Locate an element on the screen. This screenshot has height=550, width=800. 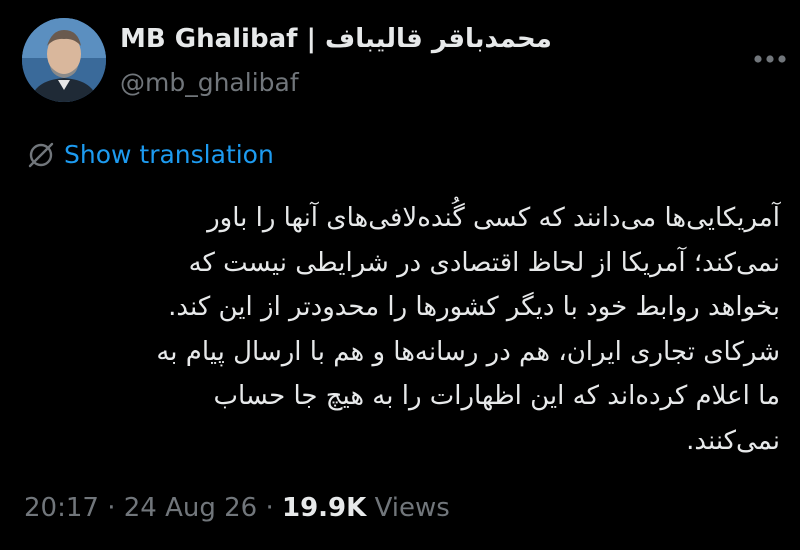
username-handle: @mb_ghalibaf is located at coordinates (336, 83).